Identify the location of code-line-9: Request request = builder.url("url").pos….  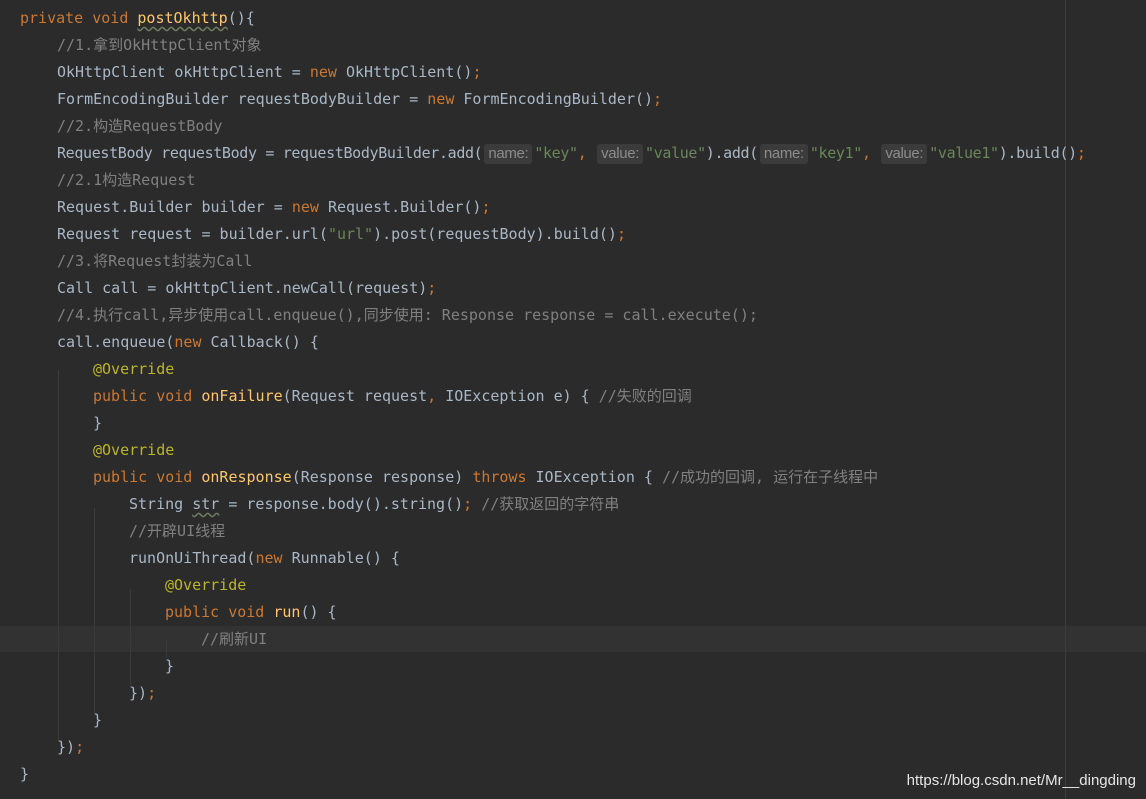
(341, 234).